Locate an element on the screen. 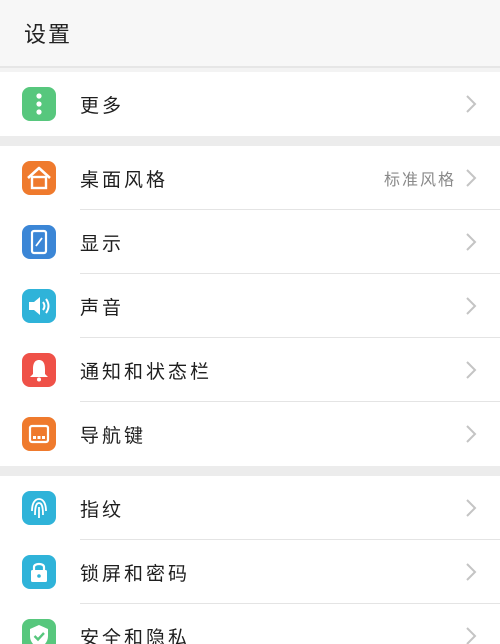 This screenshot has height=644, width=500. display-icon is located at coordinates (39, 242).